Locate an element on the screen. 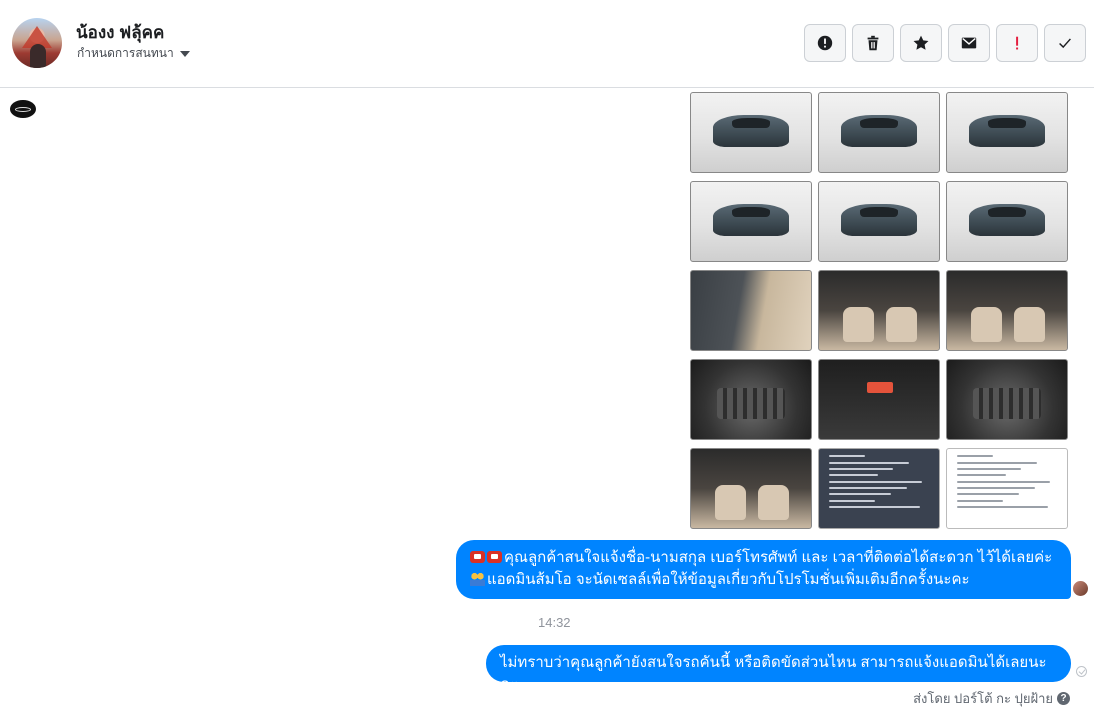 The width and height of the screenshot is (1094, 708). mark-unread-button is located at coordinates (969, 43).